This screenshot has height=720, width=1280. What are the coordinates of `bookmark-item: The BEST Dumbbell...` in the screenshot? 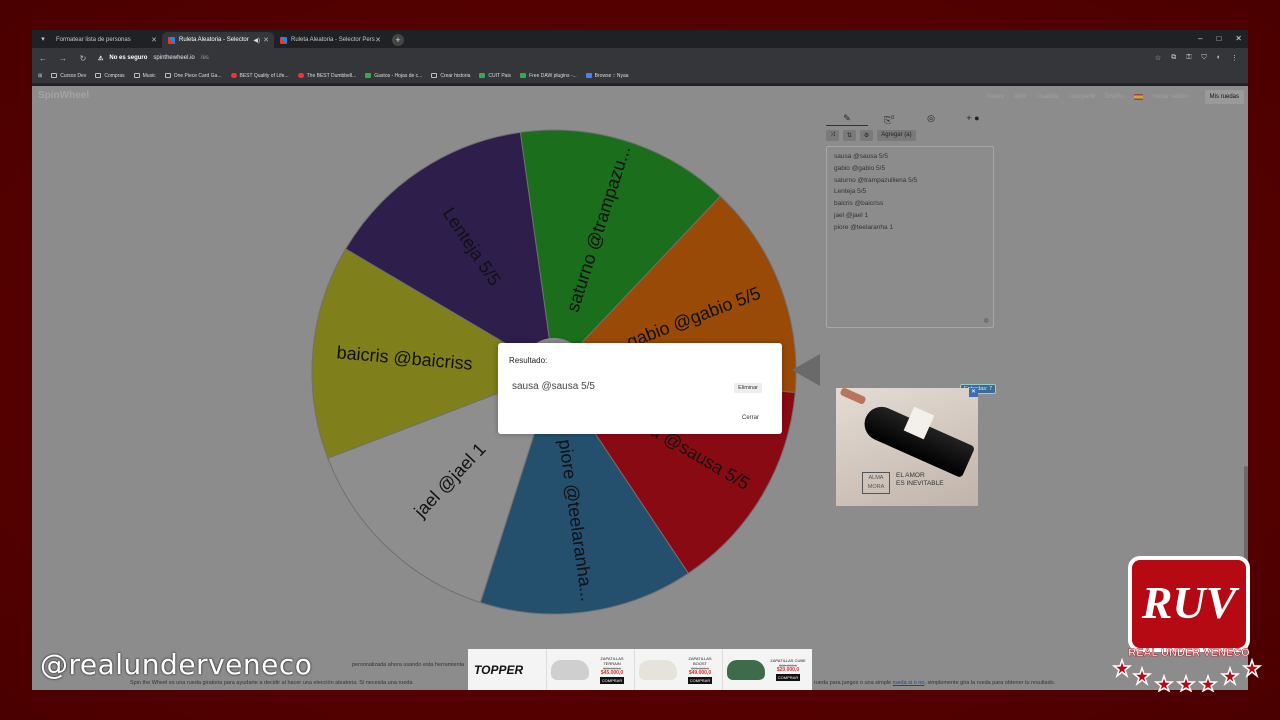 It's located at (326, 76).